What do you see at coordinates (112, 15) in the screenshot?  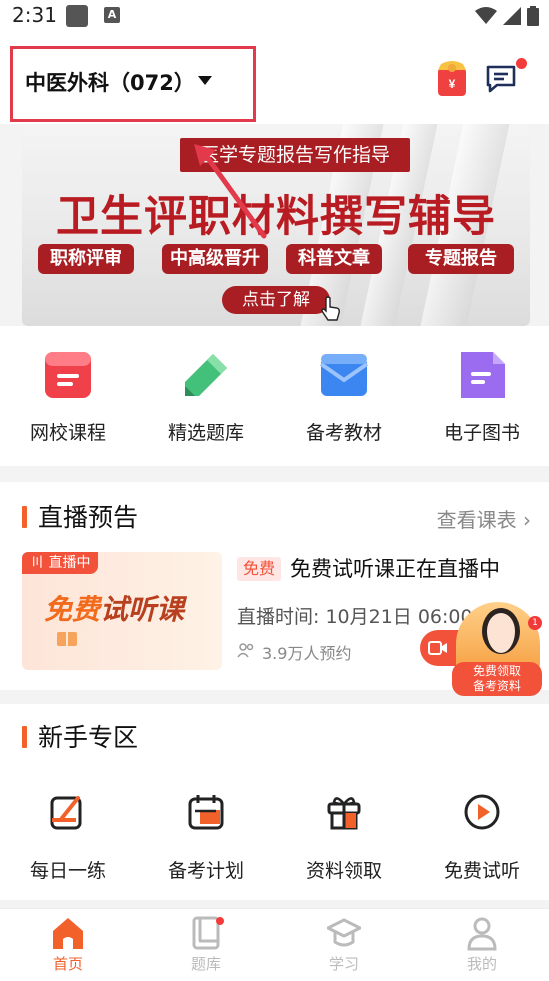 I see `notification-a-icon: A` at bounding box center [112, 15].